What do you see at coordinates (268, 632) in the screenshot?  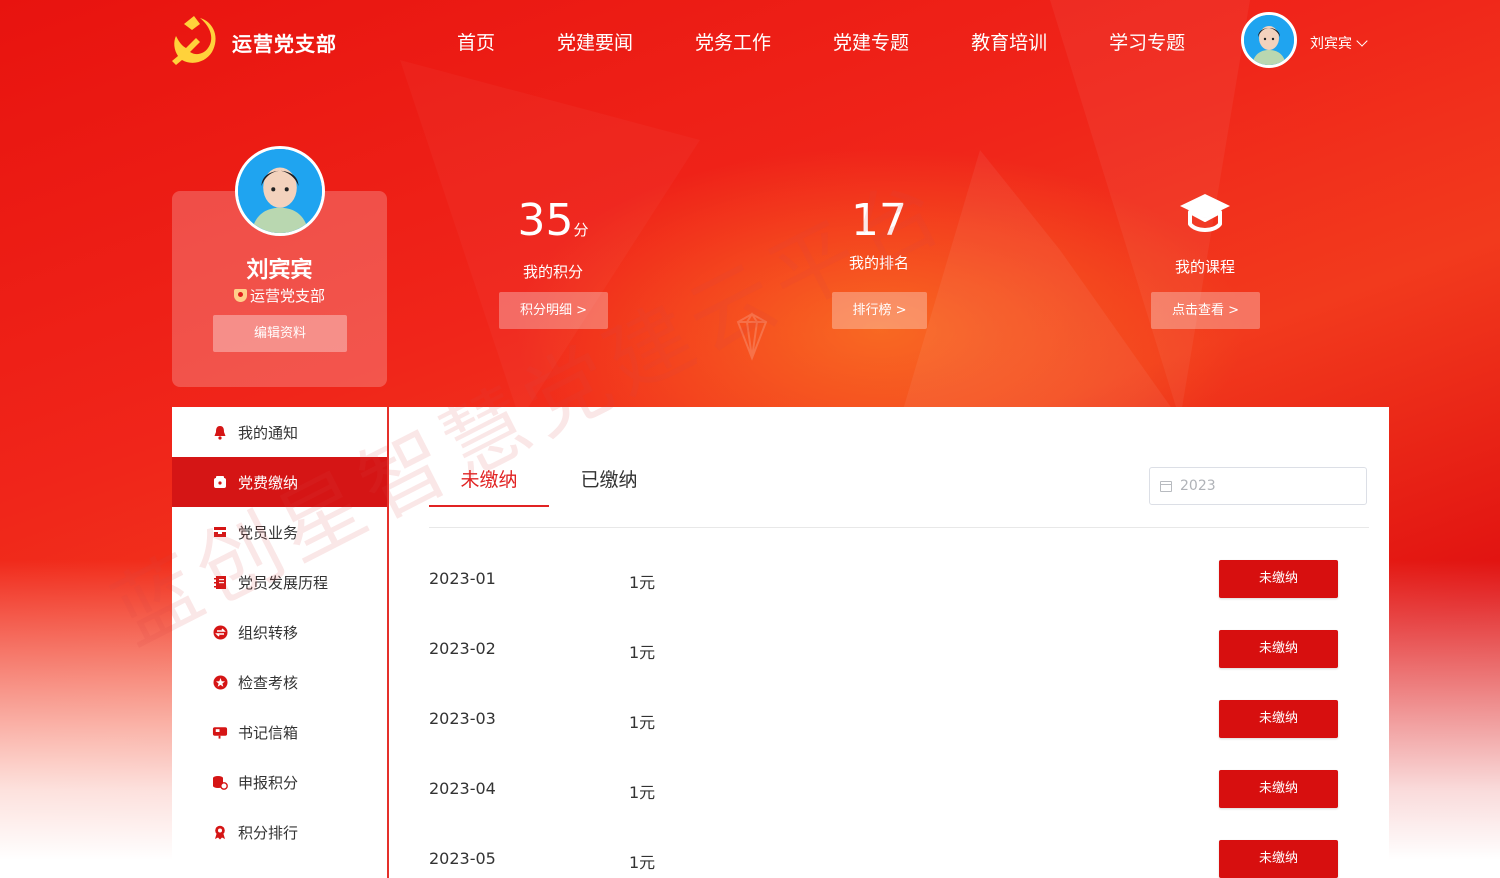 I see `sidebar-item-label: 组织转移` at bounding box center [268, 632].